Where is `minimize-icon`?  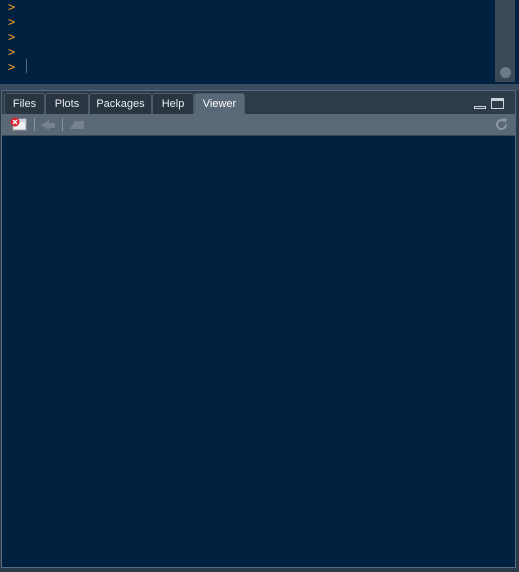
minimize-icon is located at coordinates (480, 107).